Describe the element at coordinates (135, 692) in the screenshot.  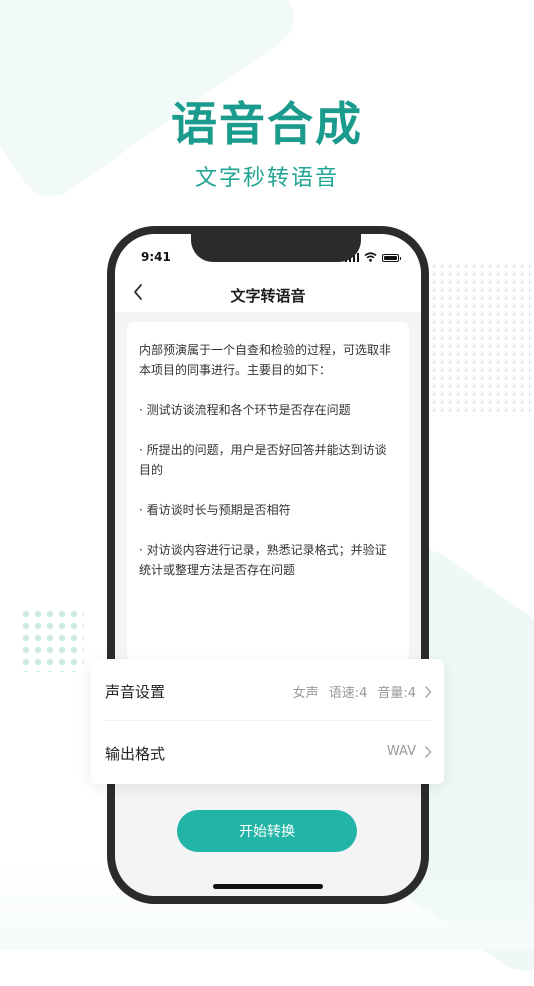
I see `voice-settings-label: 声音设置` at that location.